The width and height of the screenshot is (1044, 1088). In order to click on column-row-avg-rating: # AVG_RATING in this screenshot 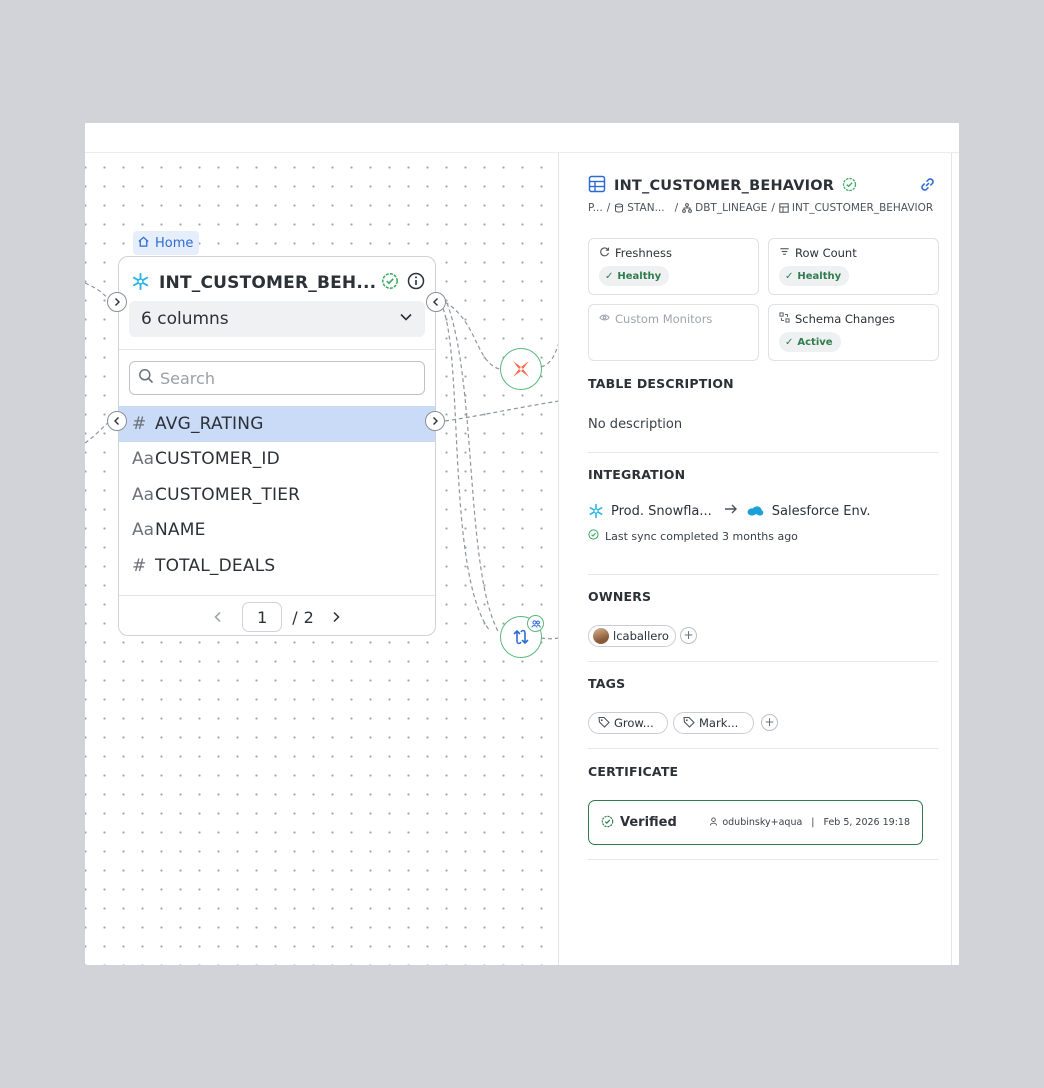, I will do `click(277, 424)`.